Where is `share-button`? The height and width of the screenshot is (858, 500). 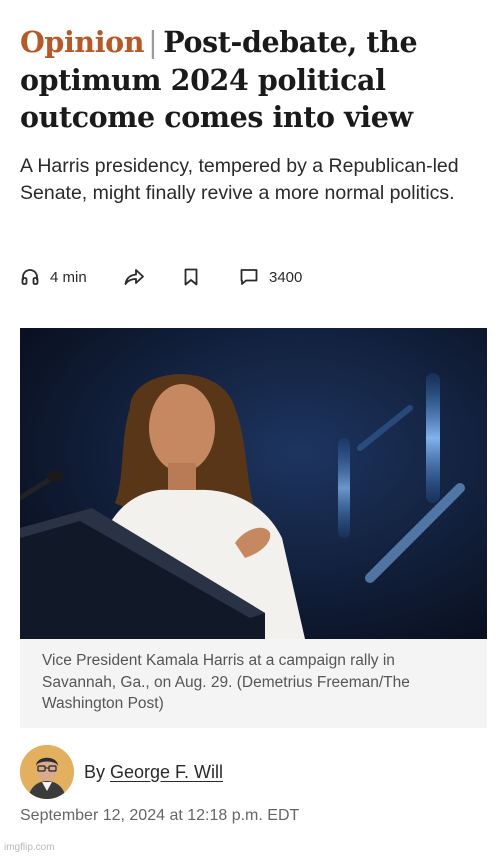 share-button is located at coordinates (134, 277).